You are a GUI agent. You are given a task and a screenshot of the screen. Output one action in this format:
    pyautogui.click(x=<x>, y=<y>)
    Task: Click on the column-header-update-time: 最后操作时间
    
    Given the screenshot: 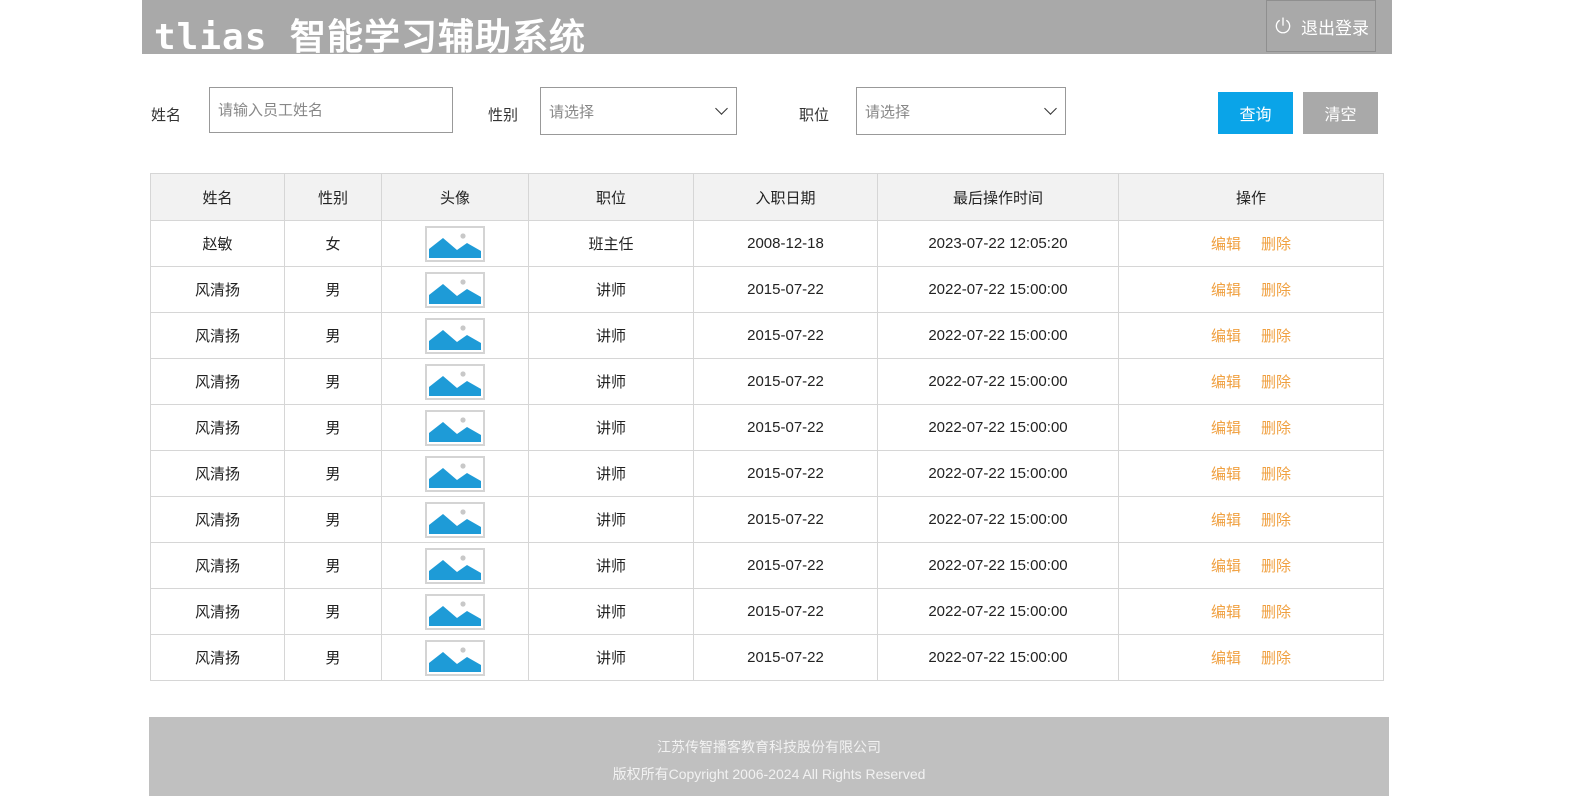 What is the action you would take?
    pyautogui.click(x=998, y=197)
    